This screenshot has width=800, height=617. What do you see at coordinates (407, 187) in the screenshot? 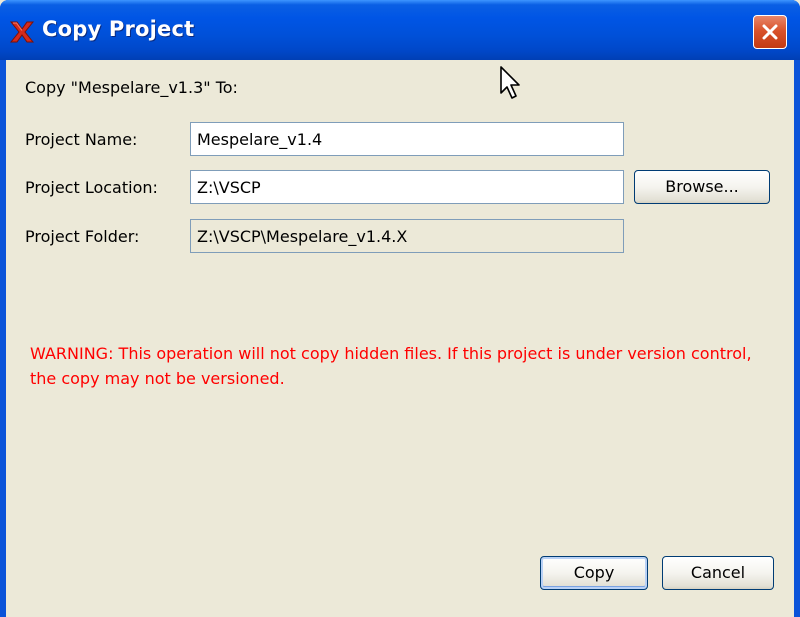
I see `project-location-input` at bounding box center [407, 187].